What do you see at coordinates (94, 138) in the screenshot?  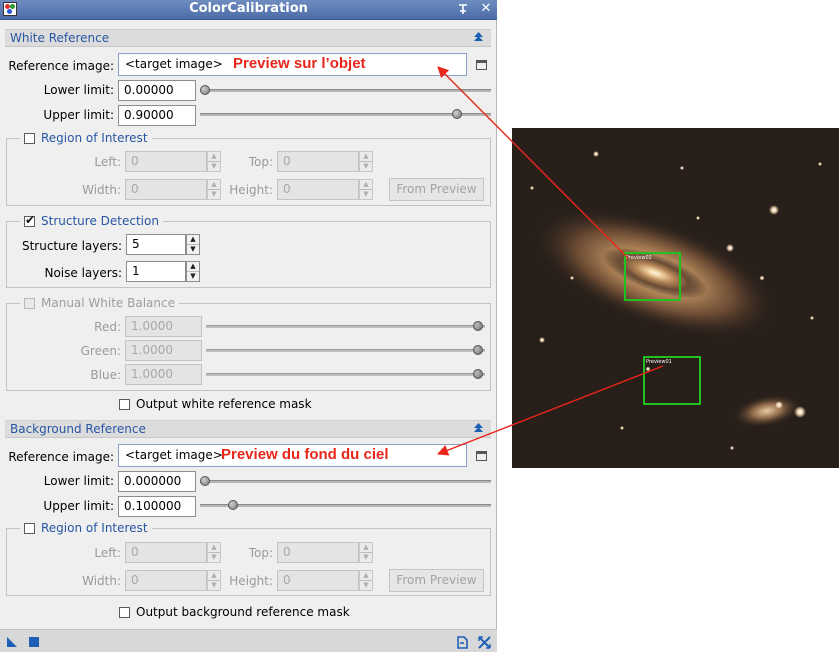 I see `white-roi-title: Region of Interest` at bounding box center [94, 138].